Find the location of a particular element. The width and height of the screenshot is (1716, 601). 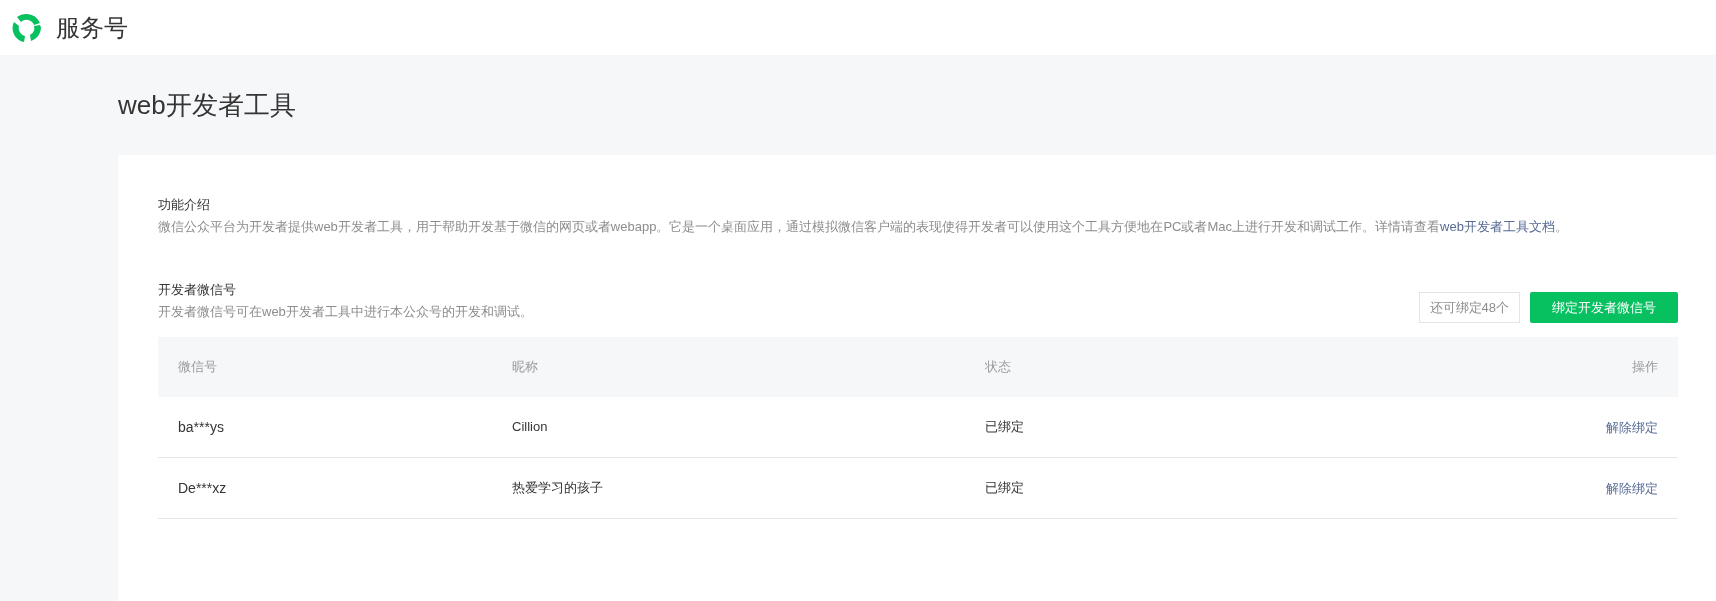

column-header: 状态 is located at coordinates (998, 367).